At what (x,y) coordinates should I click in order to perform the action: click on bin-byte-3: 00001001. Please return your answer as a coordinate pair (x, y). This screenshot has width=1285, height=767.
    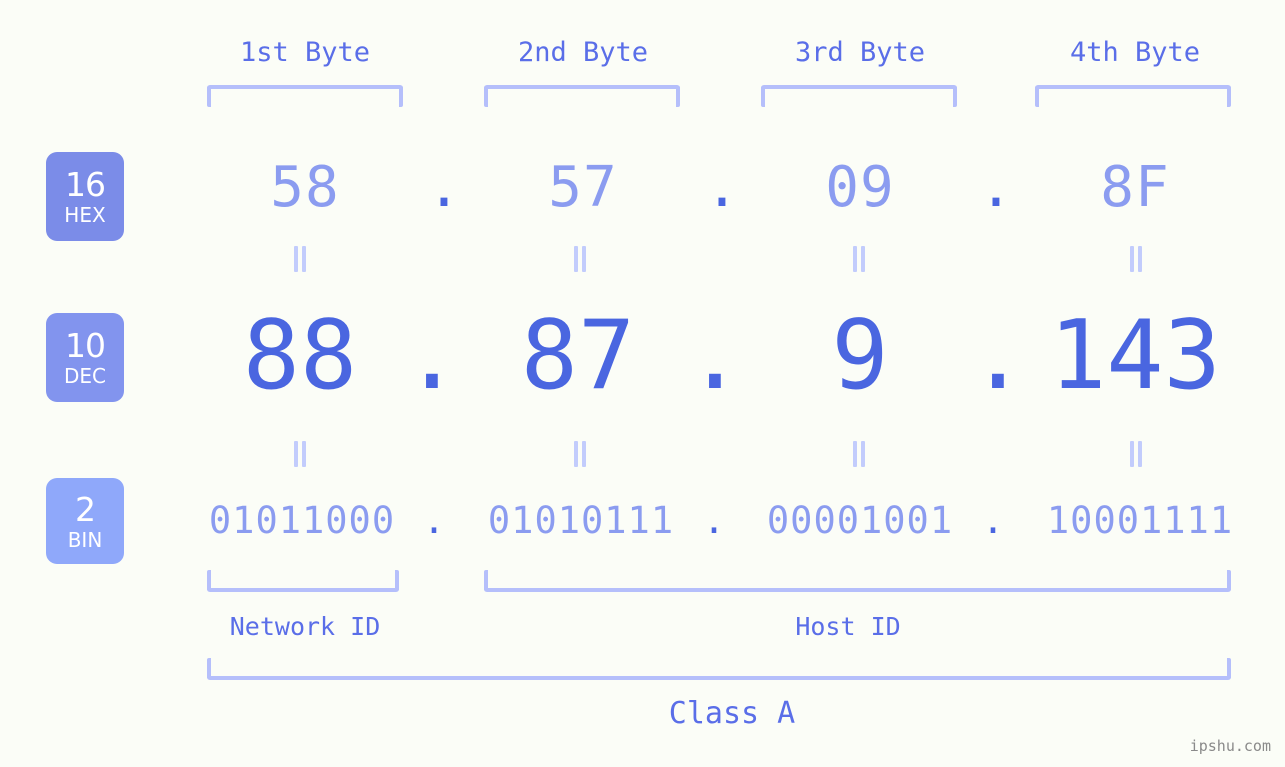
    Looking at the image, I should click on (860, 520).